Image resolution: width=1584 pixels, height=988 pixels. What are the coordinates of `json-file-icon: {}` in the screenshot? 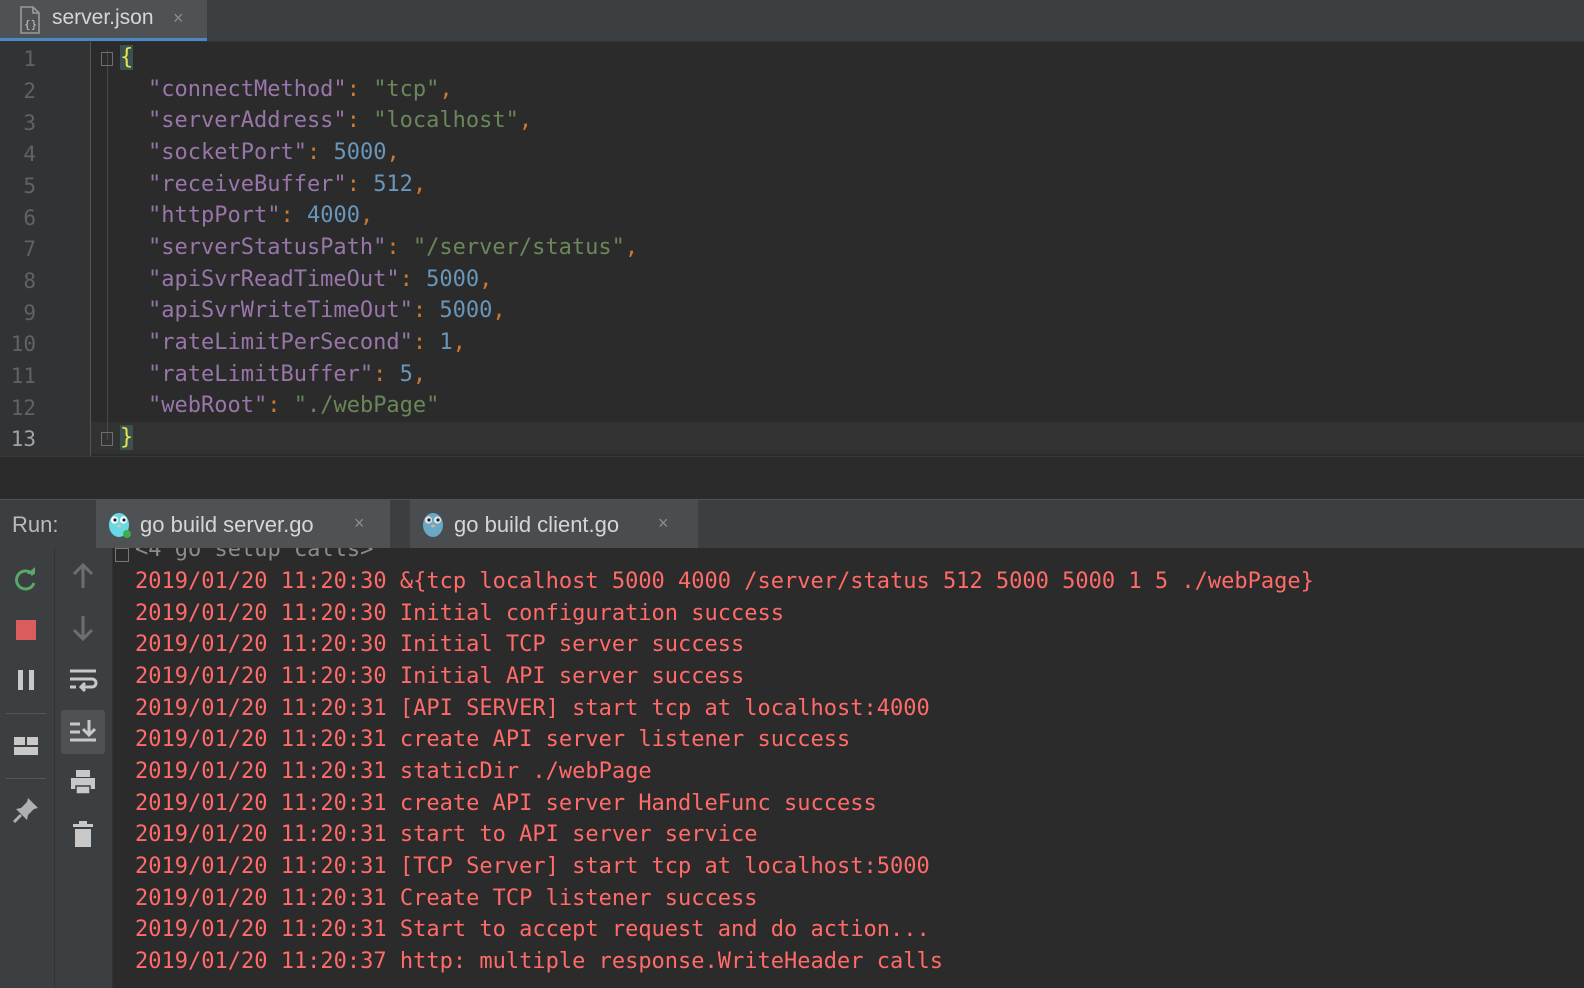 It's located at (30, 20).